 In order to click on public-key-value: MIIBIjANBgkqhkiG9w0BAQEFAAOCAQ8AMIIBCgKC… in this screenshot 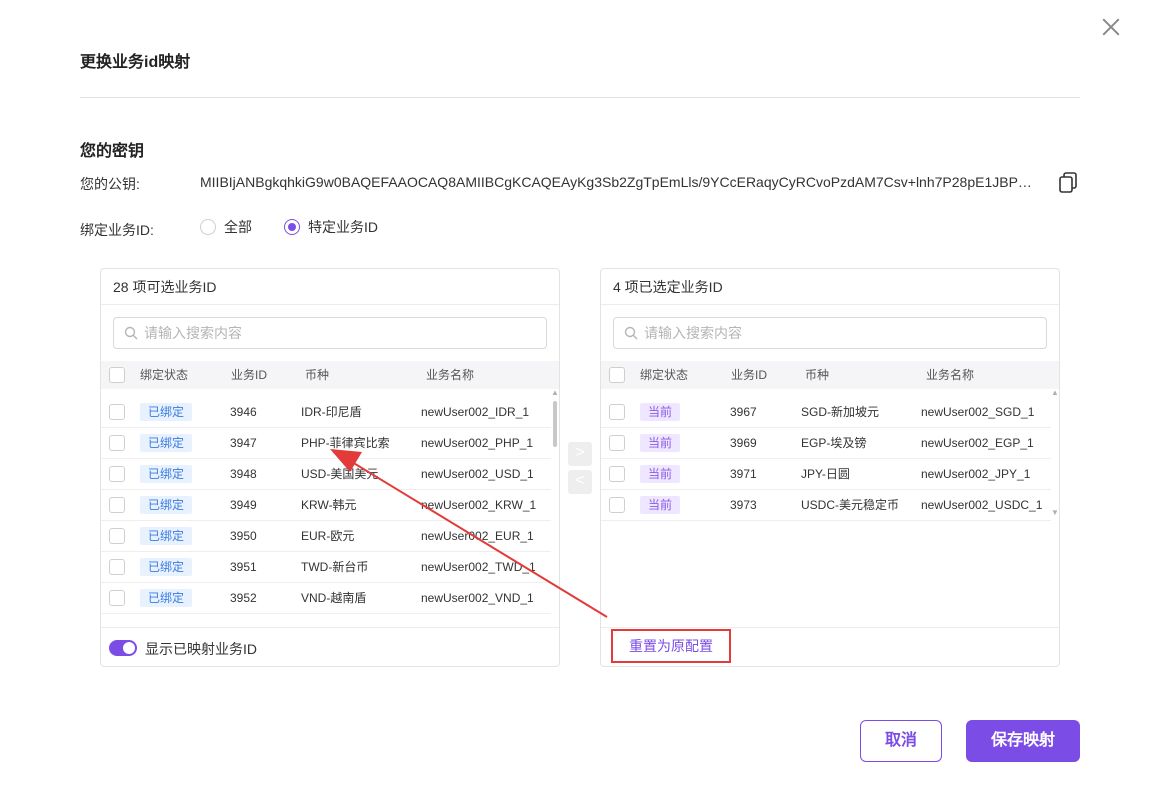, I will do `click(617, 182)`.